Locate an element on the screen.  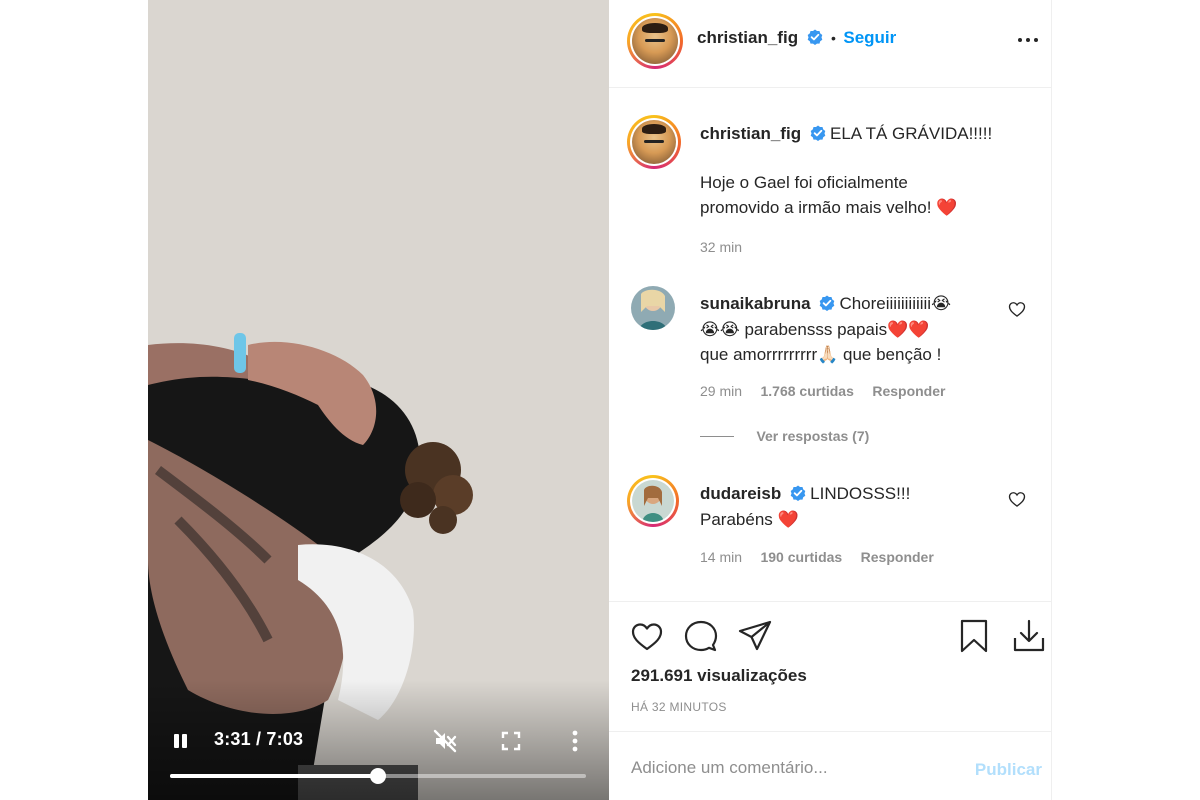
comment-2: dudareisb LINDOSSS!!! Parabéns ❤️ is located at coordinates (845, 506).